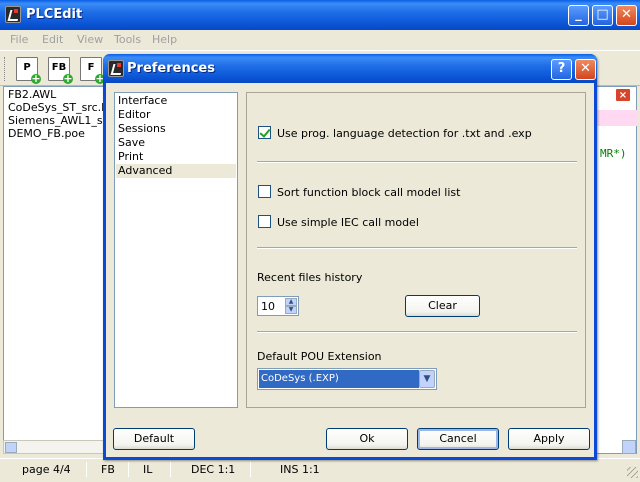  Describe the element at coordinates (176, 143) in the screenshot. I see `nav-item-save: Save` at that location.